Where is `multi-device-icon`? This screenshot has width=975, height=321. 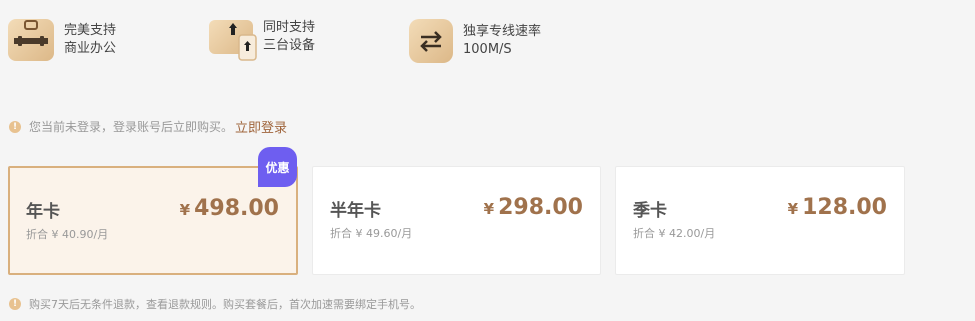
multi-device-icon is located at coordinates (233, 40).